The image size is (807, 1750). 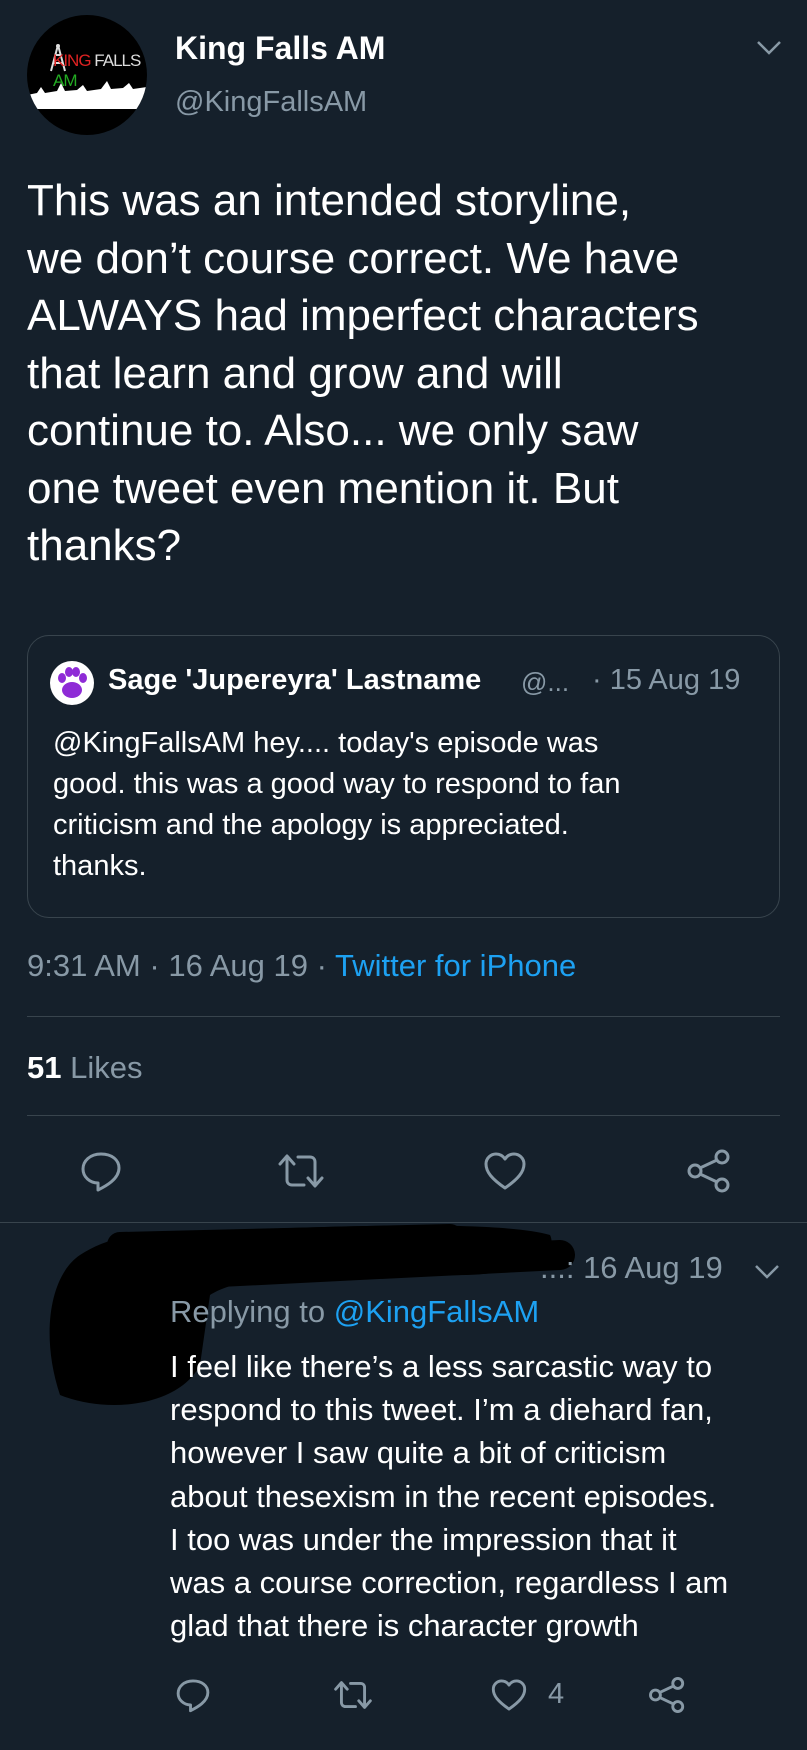 What do you see at coordinates (295, 680) in the screenshot?
I see `quote-display-name: Sage 'Jupereyra' Lastname` at bounding box center [295, 680].